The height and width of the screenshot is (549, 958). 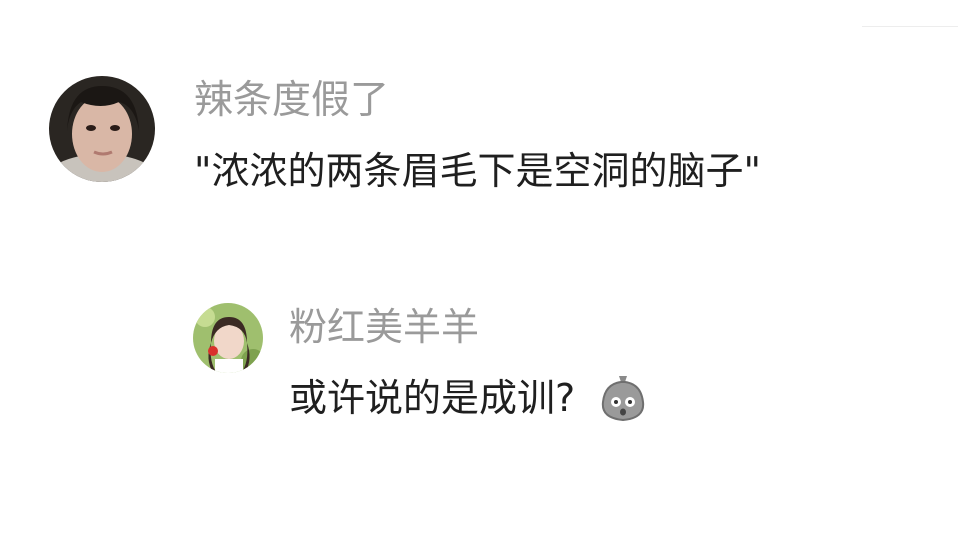 I want to click on comment-body: 或许说的是成训?, so click(x=469, y=398).